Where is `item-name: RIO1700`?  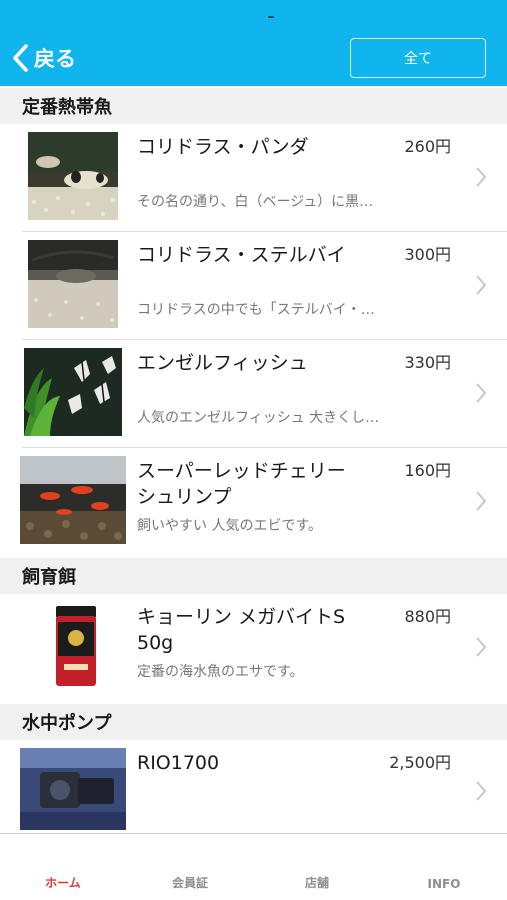
item-name: RIO1700 is located at coordinates (178, 763).